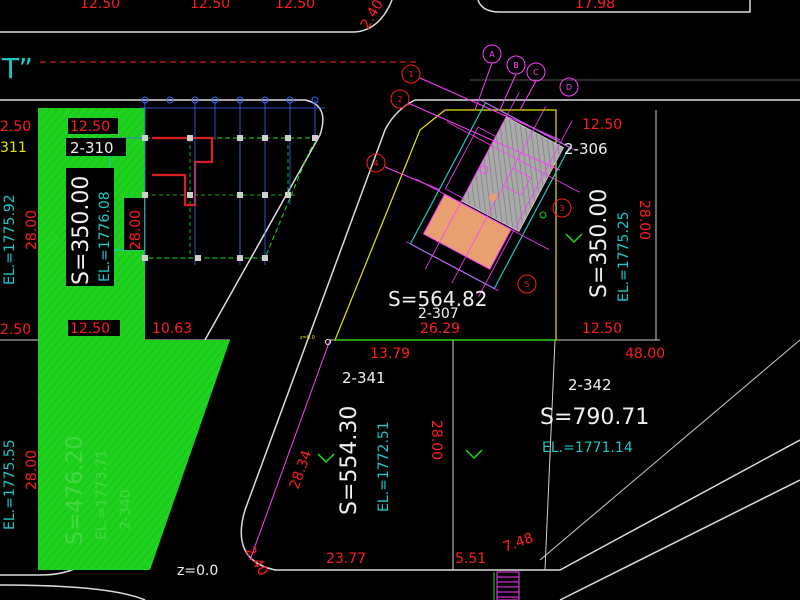 The width and height of the screenshot is (800, 600). What do you see at coordinates (105, 236) in the screenshot?
I see `lot-2310-elevation: EL.=1776.08` at bounding box center [105, 236].